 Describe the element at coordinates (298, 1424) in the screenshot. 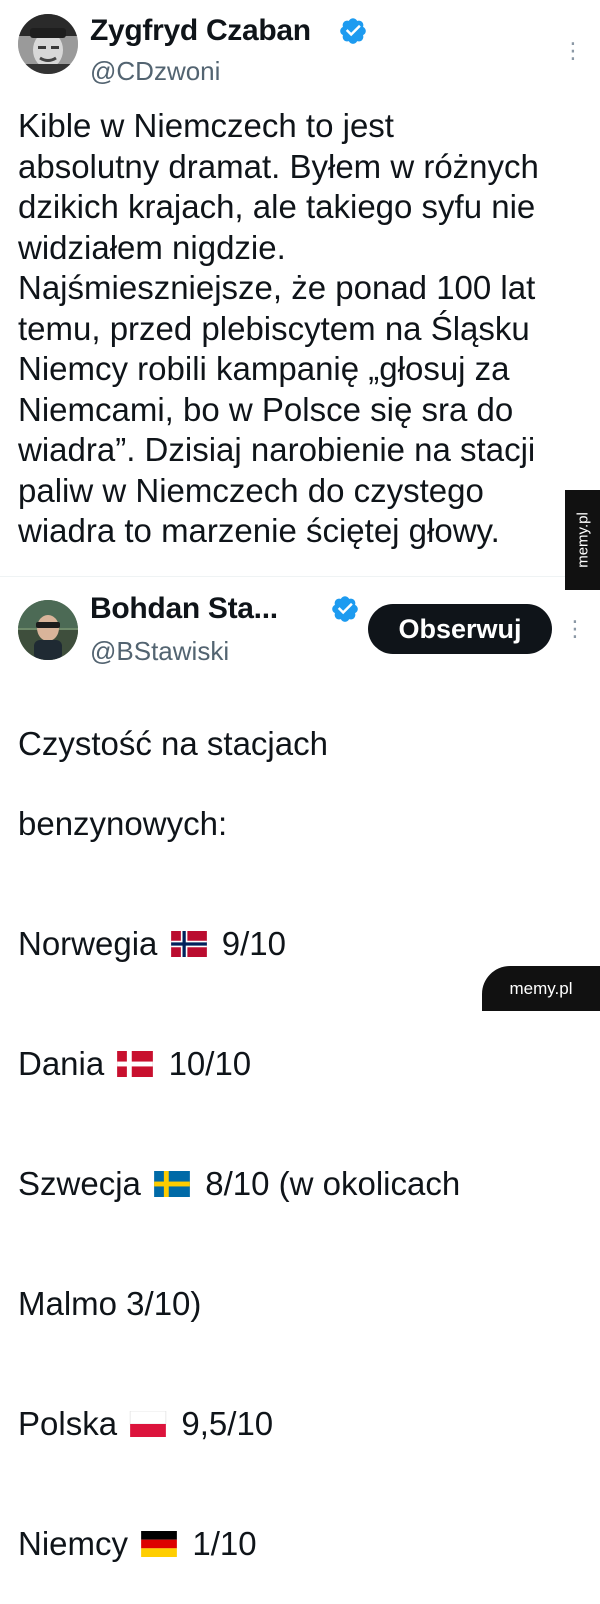

I see `rating-line: Polska 9,5/10` at that location.